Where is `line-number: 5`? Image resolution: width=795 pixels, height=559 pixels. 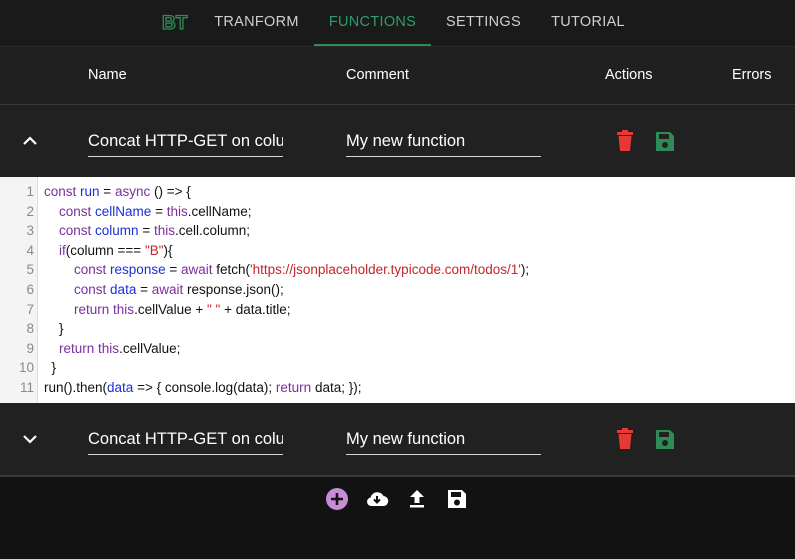 line-number: 5 is located at coordinates (30, 270).